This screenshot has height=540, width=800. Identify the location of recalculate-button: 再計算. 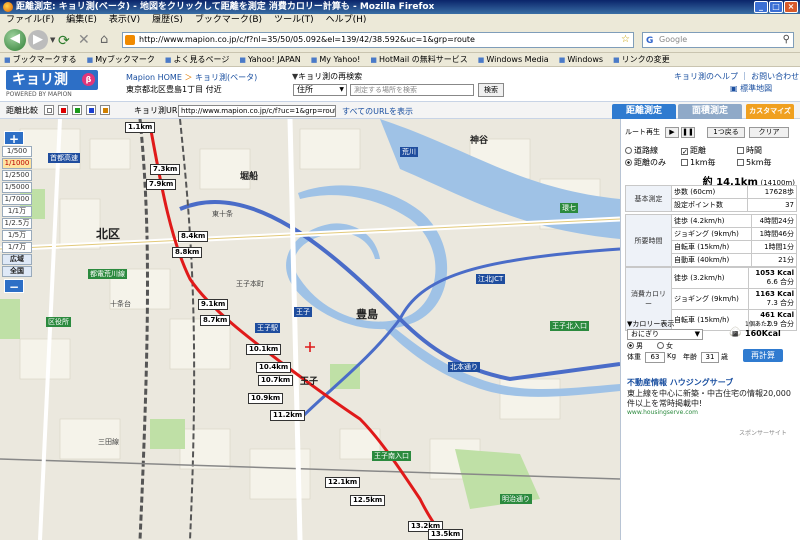
(763, 355).